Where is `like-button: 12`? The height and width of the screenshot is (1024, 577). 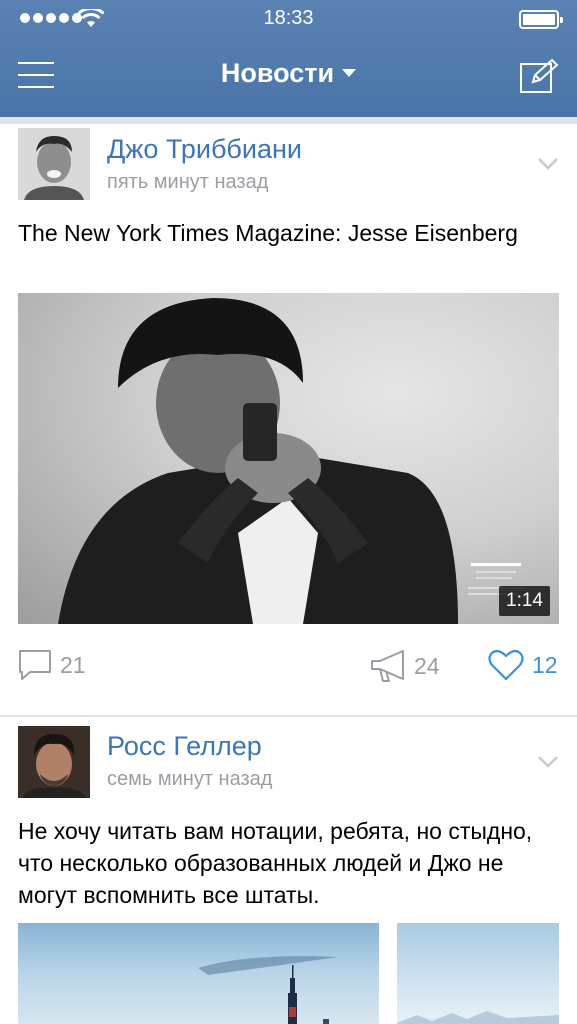 like-button: 12 is located at coordinates (523, 665).